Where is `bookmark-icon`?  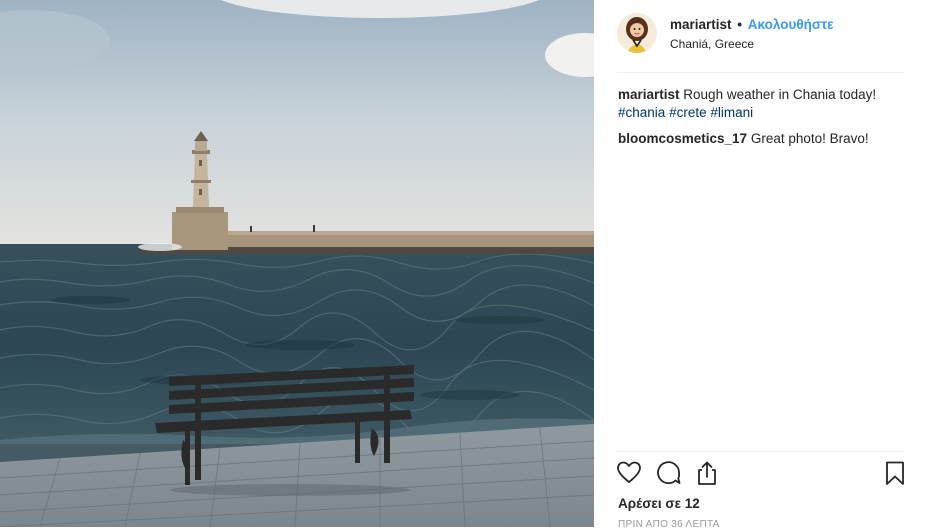 bookmark-icon is located at coordinates (895, 473).